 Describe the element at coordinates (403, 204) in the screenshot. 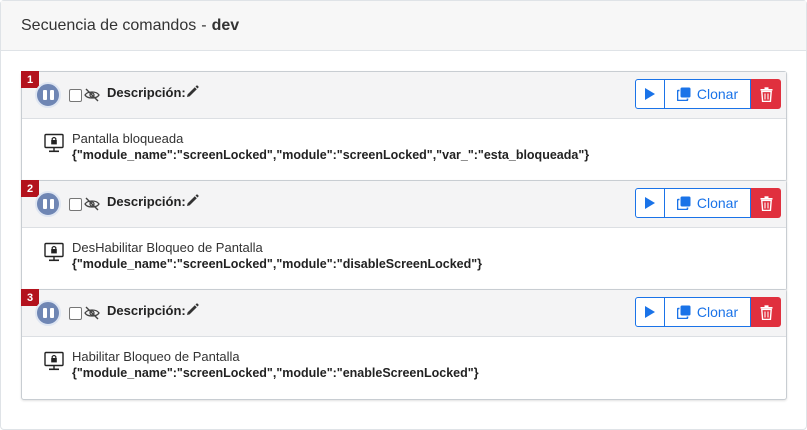

I see `step-header: 2 Descripción: Clonar` at that location.